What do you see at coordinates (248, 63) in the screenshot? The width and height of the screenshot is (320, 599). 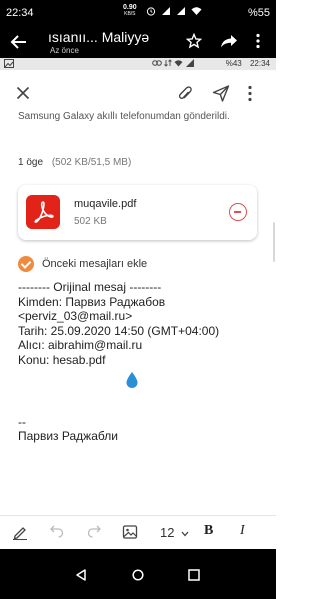 I see `secondary-status-right: %43 22:34` at bounding box center [248, 63].